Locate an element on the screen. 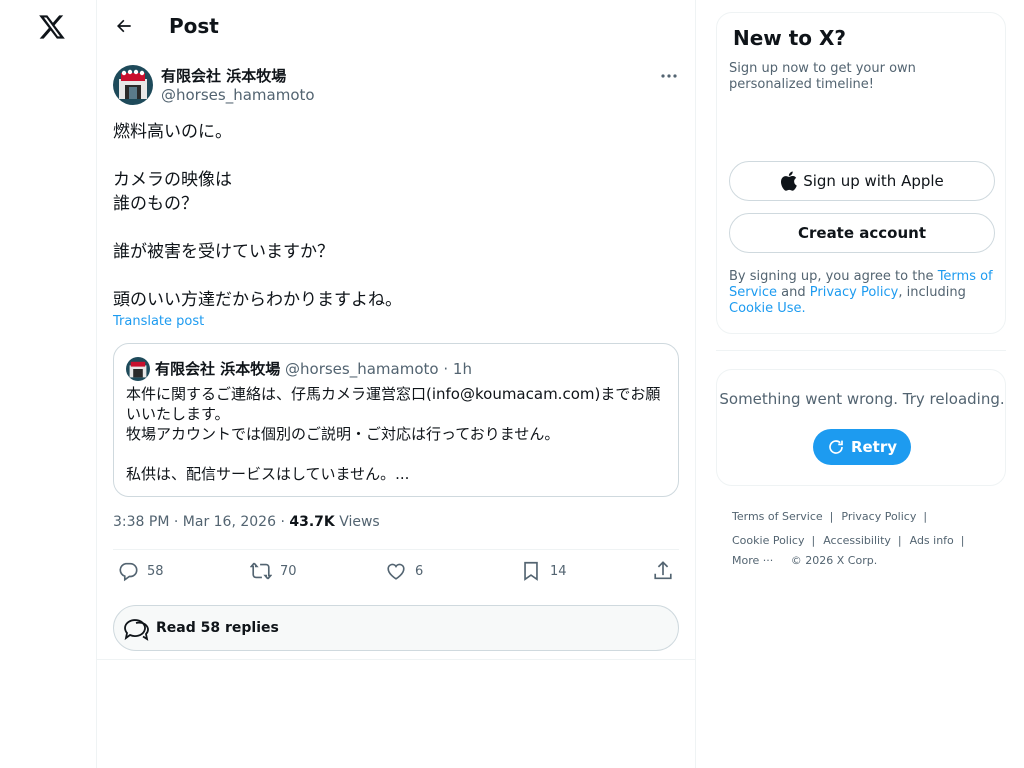  heart-icon is located at coordinates (396, 571).